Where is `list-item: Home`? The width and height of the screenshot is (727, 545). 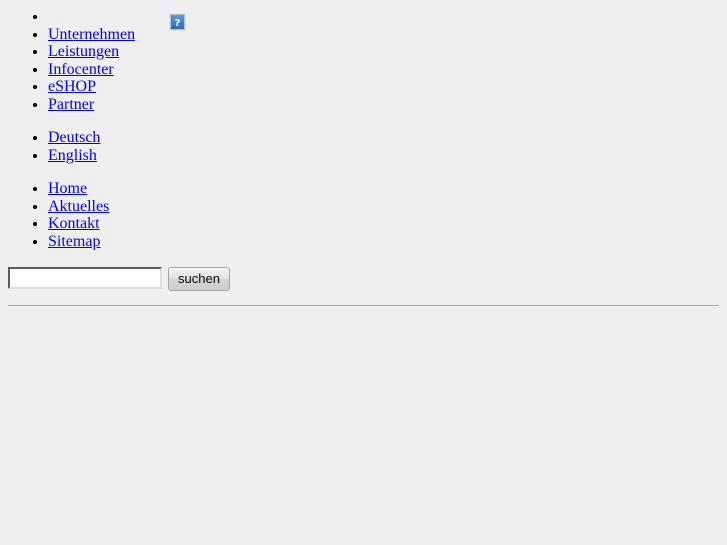
list-item: Home is located at coordinates (383, 189).